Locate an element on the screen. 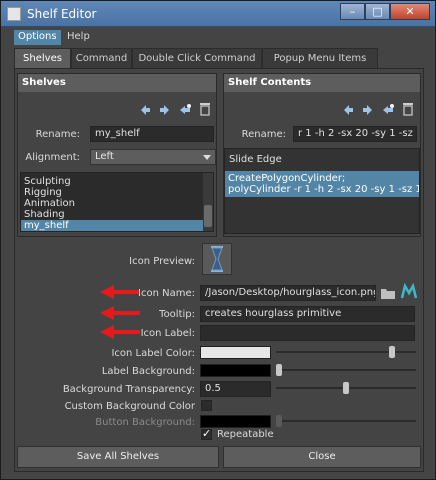  folder-icon is located at coordinates (388, 293).